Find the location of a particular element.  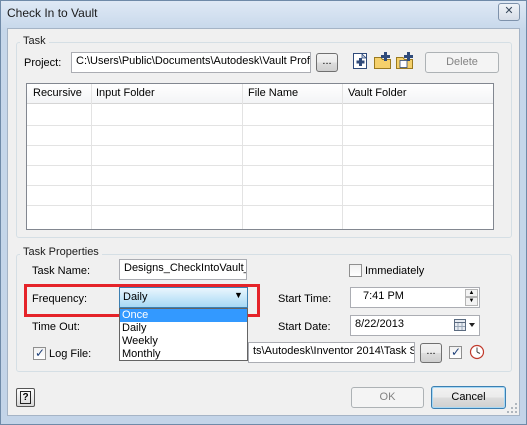

start-time-field: 7:41 PM is located at coordinates (415, 297).